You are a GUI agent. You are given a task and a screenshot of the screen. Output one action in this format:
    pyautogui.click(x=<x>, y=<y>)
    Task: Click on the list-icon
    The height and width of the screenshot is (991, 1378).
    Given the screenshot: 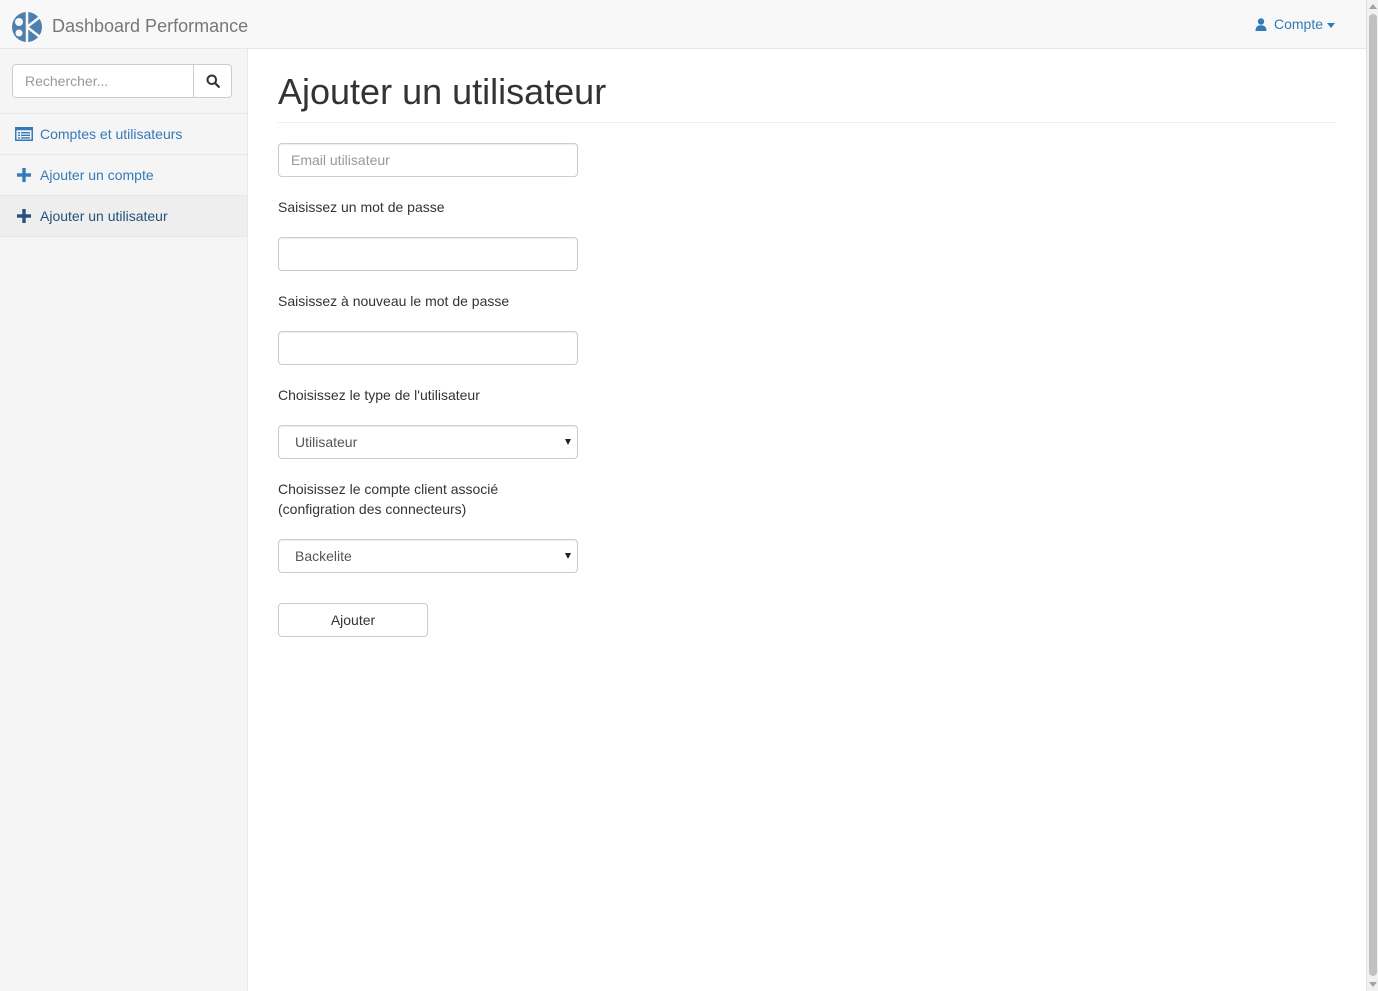 What is the action you would take?
    pyautogui.click(x=24, y=134)
    